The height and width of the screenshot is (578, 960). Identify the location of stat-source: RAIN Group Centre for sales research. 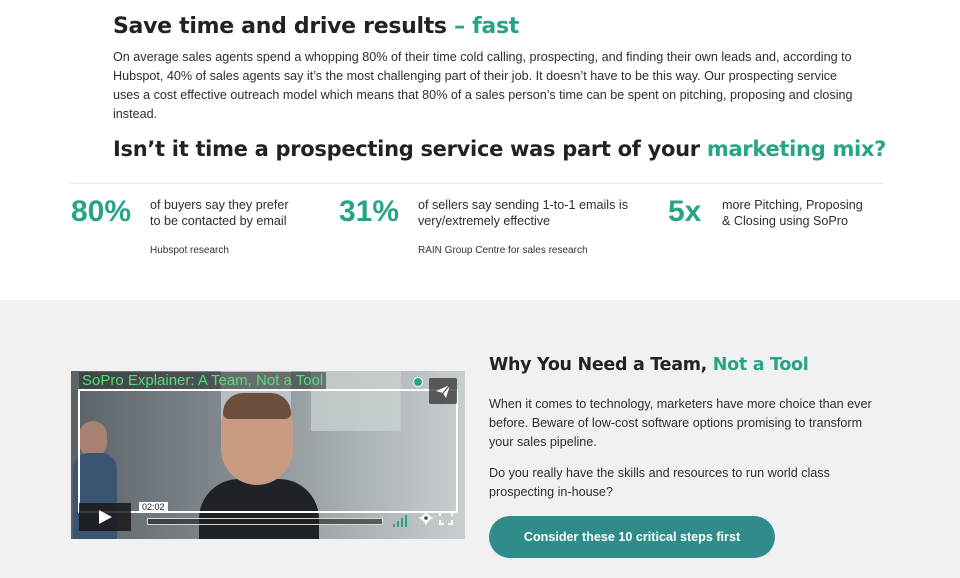
(503, 250).